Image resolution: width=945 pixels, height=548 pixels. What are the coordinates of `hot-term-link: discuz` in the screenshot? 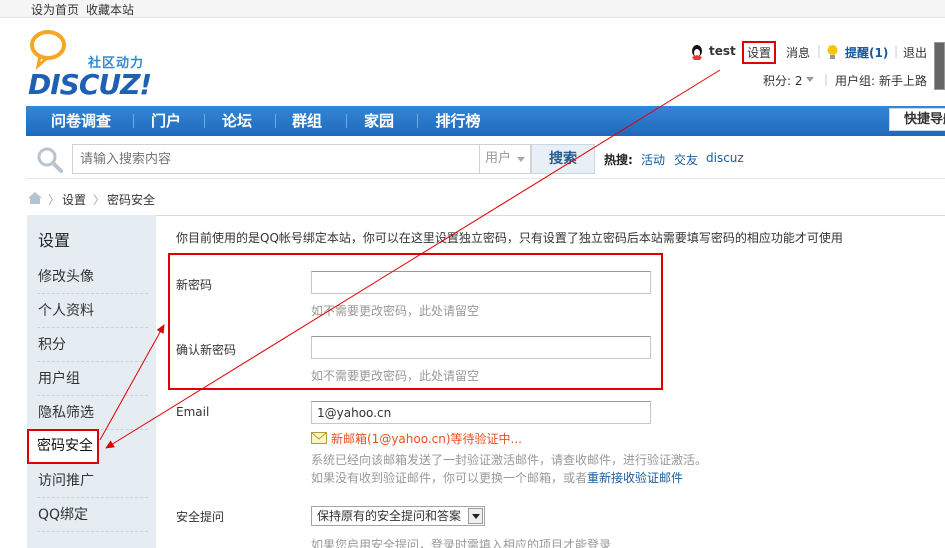 It's located at (725, 158).